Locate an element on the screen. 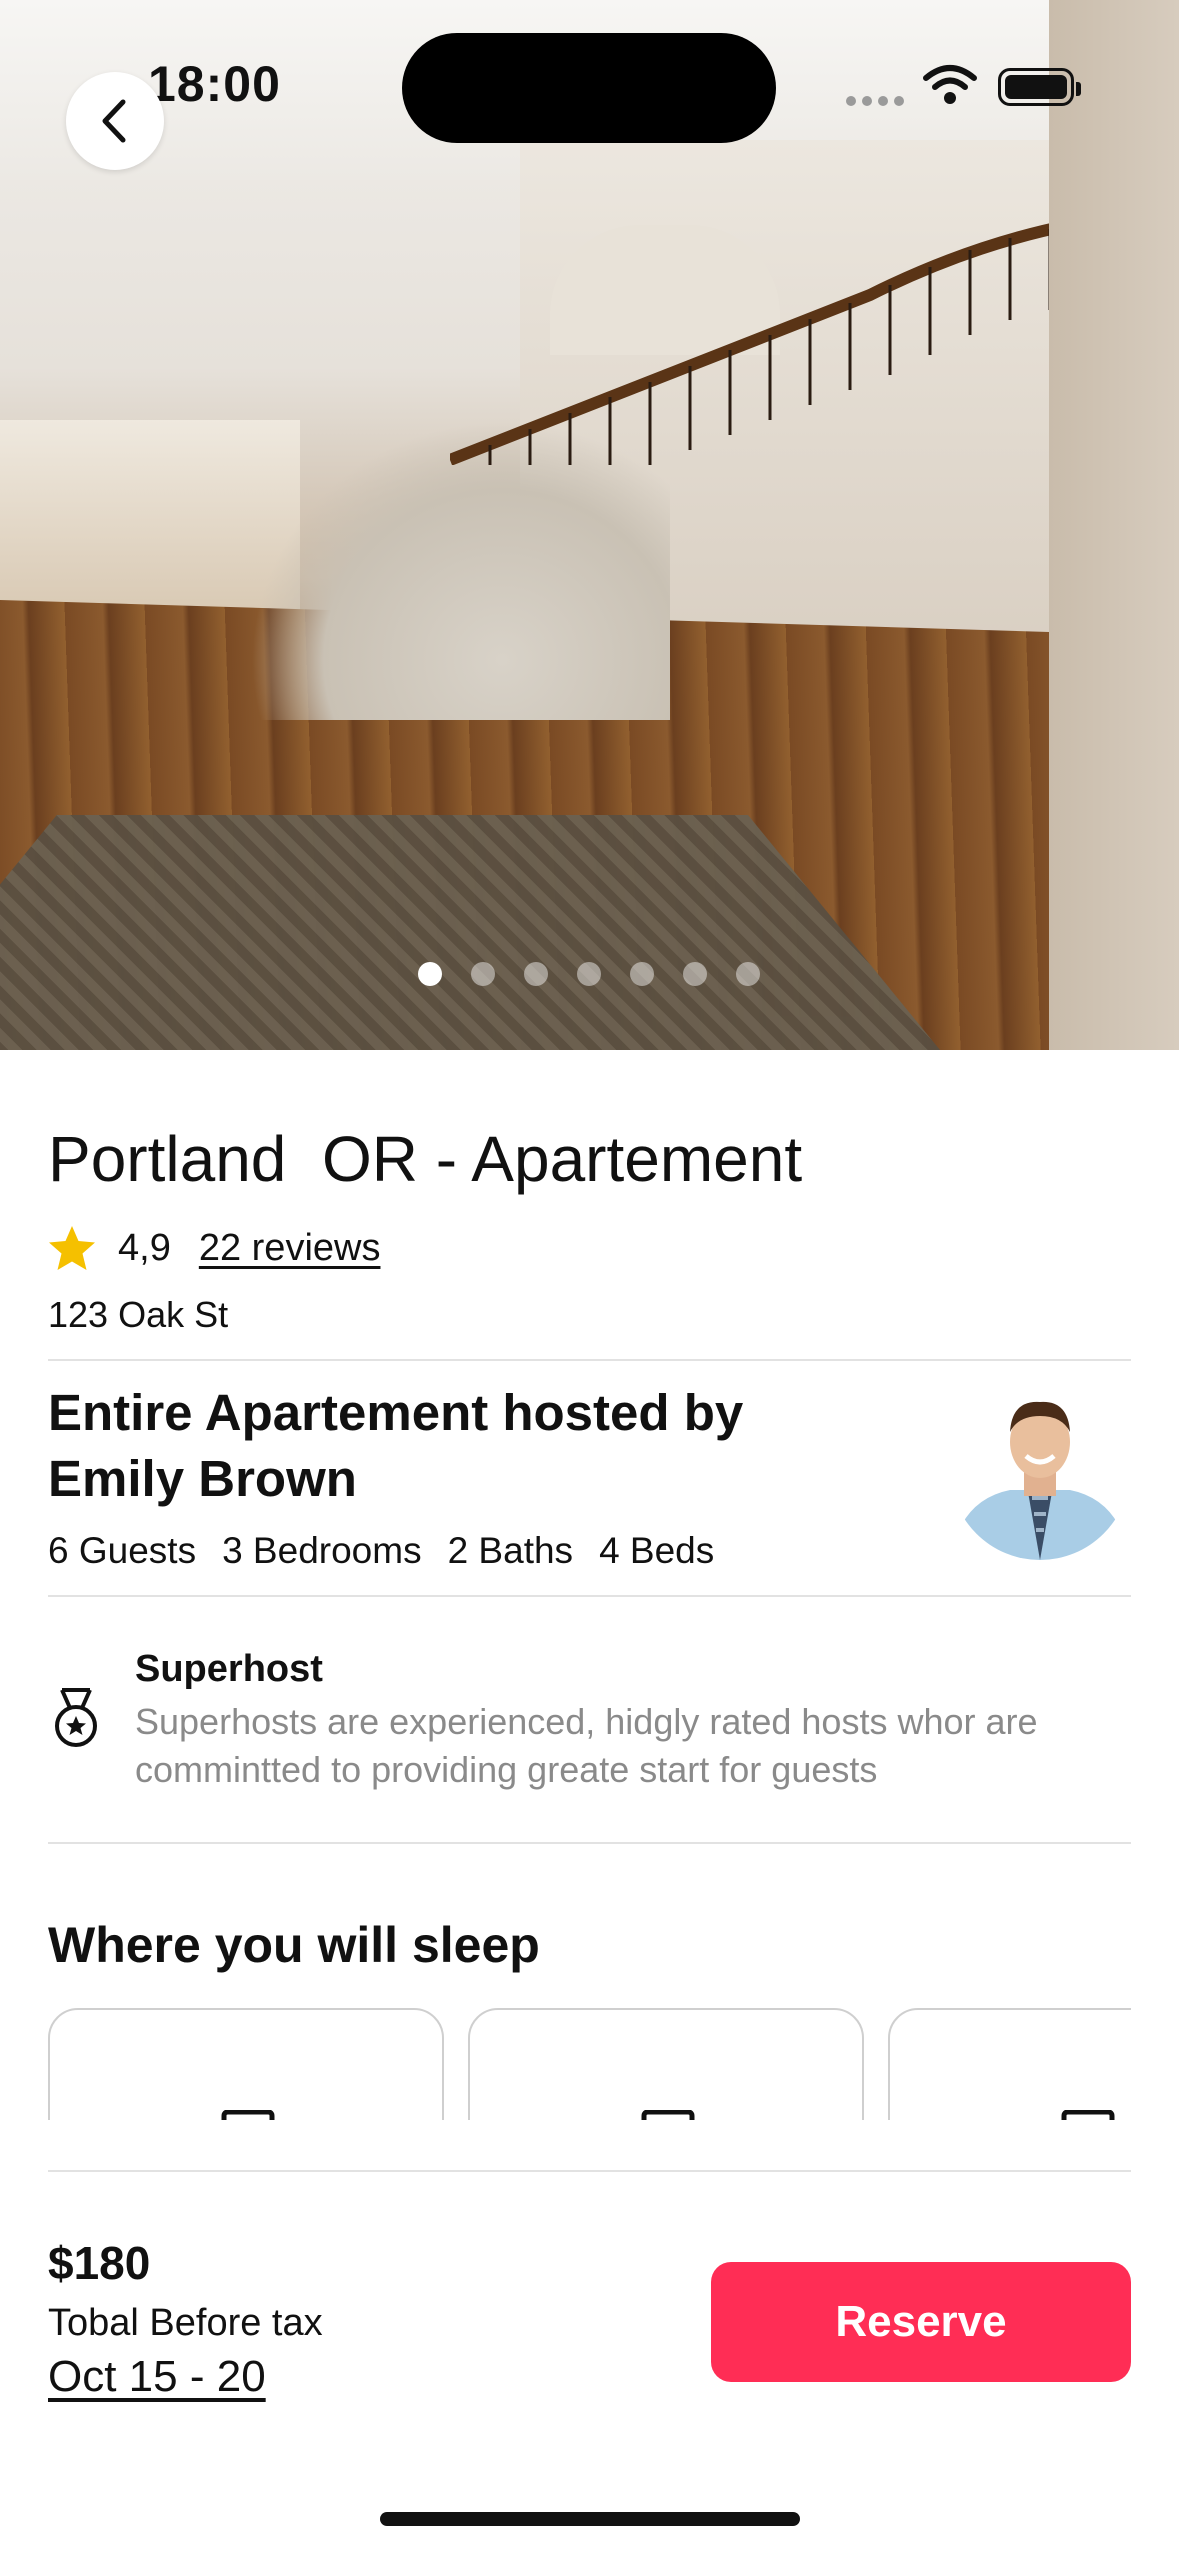 The height and width of the screenshot is (2556, 1179). listing-address: 123 Oak St is located at coordinates (138, 1314).